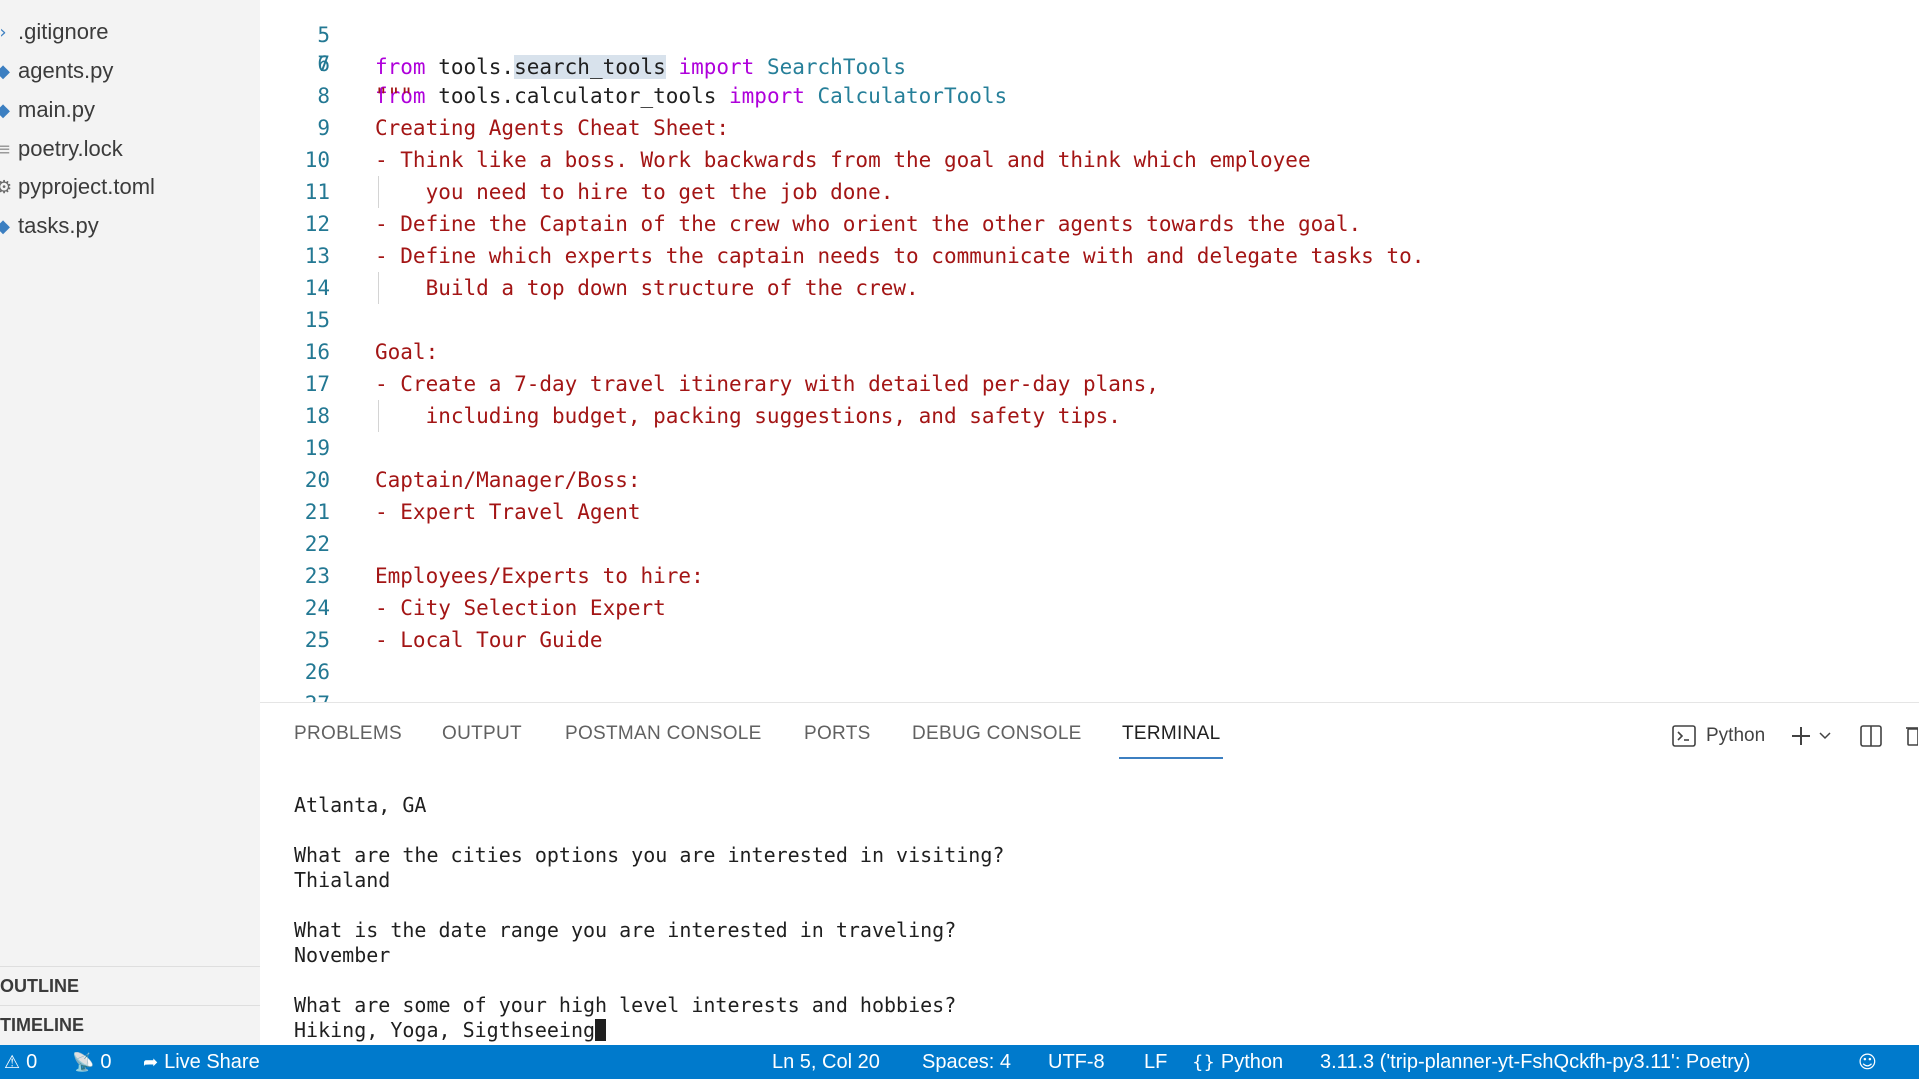 This screenshot has height=1079, width=1919. What do you see at coordinates (130, 110) in the screenshot?
I see `file-main-py: ◆ main.py` at bounding box center [130, 110].